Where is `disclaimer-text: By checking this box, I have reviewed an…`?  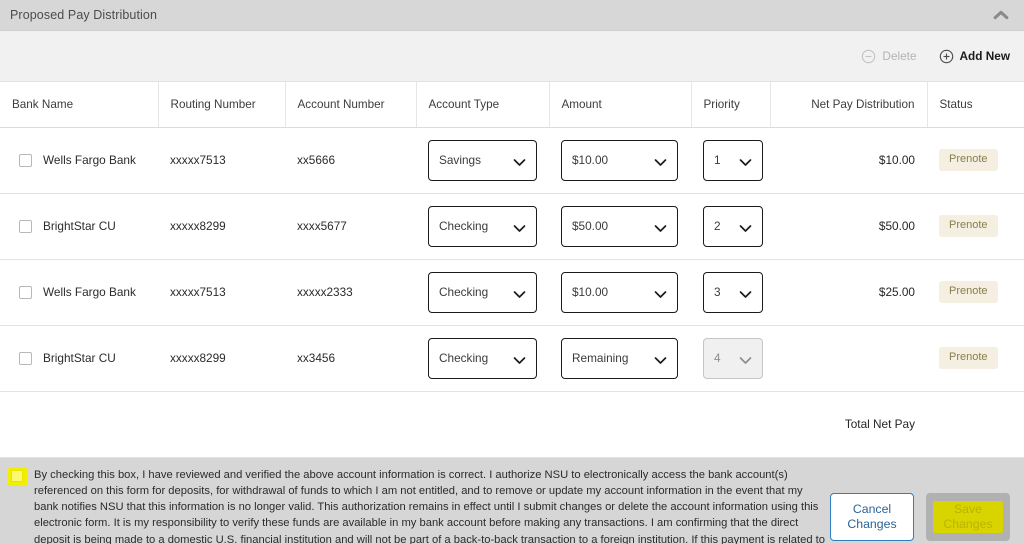
disclaimer-text: By checking this box, I have reviewed an… is located at coordinates (430, 506).